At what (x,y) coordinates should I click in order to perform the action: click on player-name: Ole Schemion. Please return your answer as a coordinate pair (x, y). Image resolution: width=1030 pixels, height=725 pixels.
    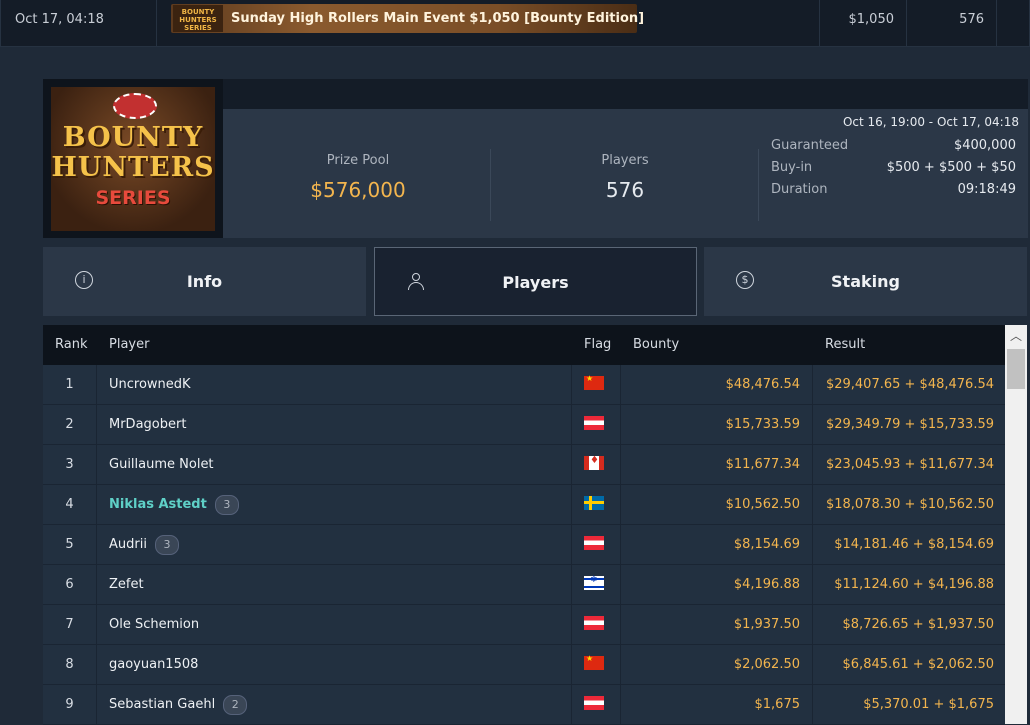
    Looking at the image, I should click on (154, 624).